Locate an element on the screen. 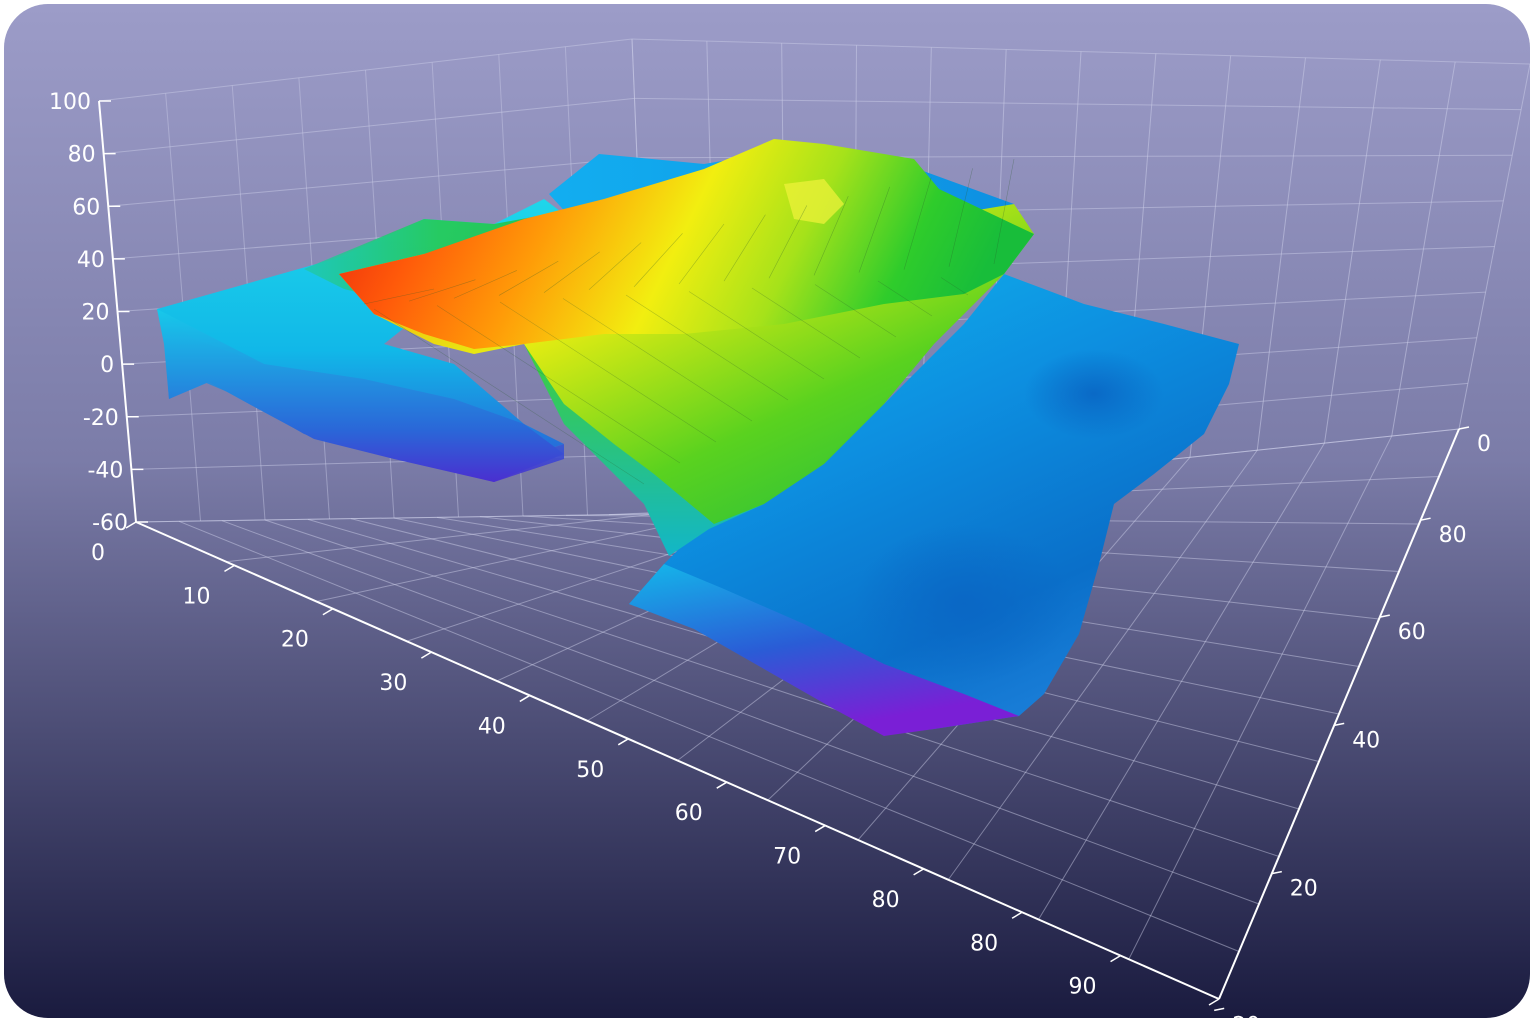 The width and height of the screenshot is (1536, 1024). x-tick-label: 30 is located at coordinates (393, 683).